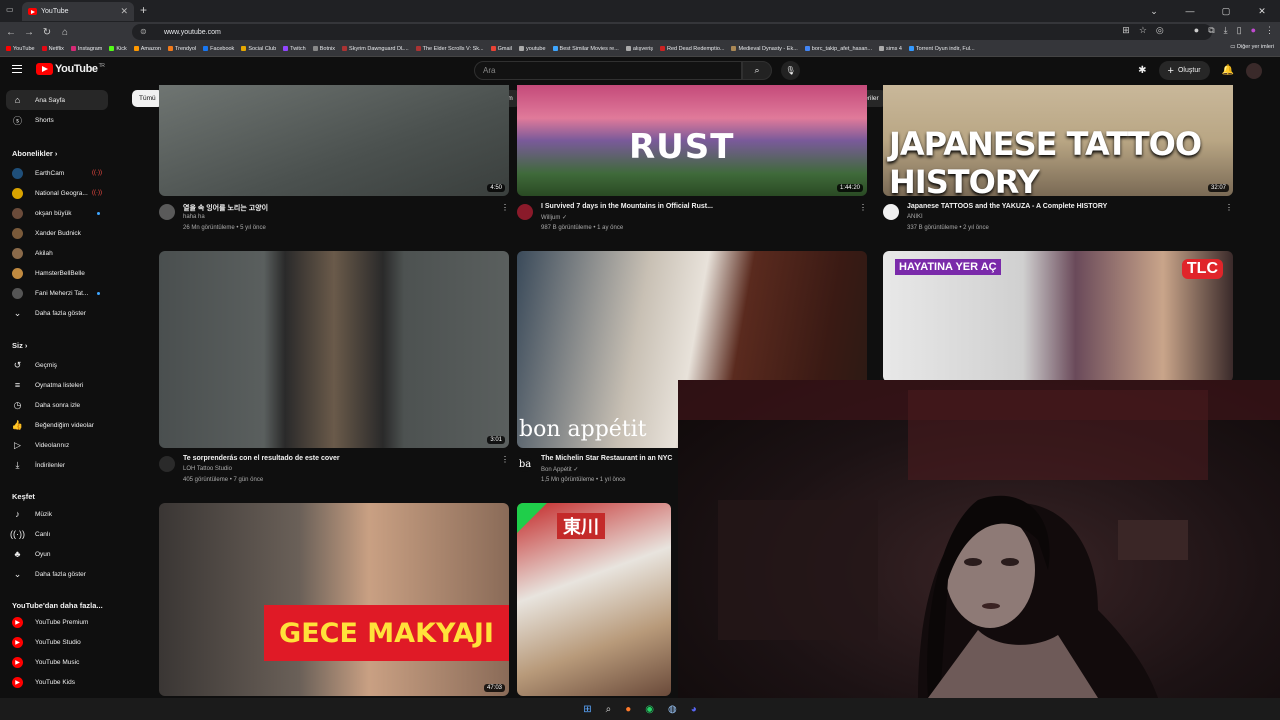  I want to click on sidebar-item: ((·)) Canlı, so click(57, 534).